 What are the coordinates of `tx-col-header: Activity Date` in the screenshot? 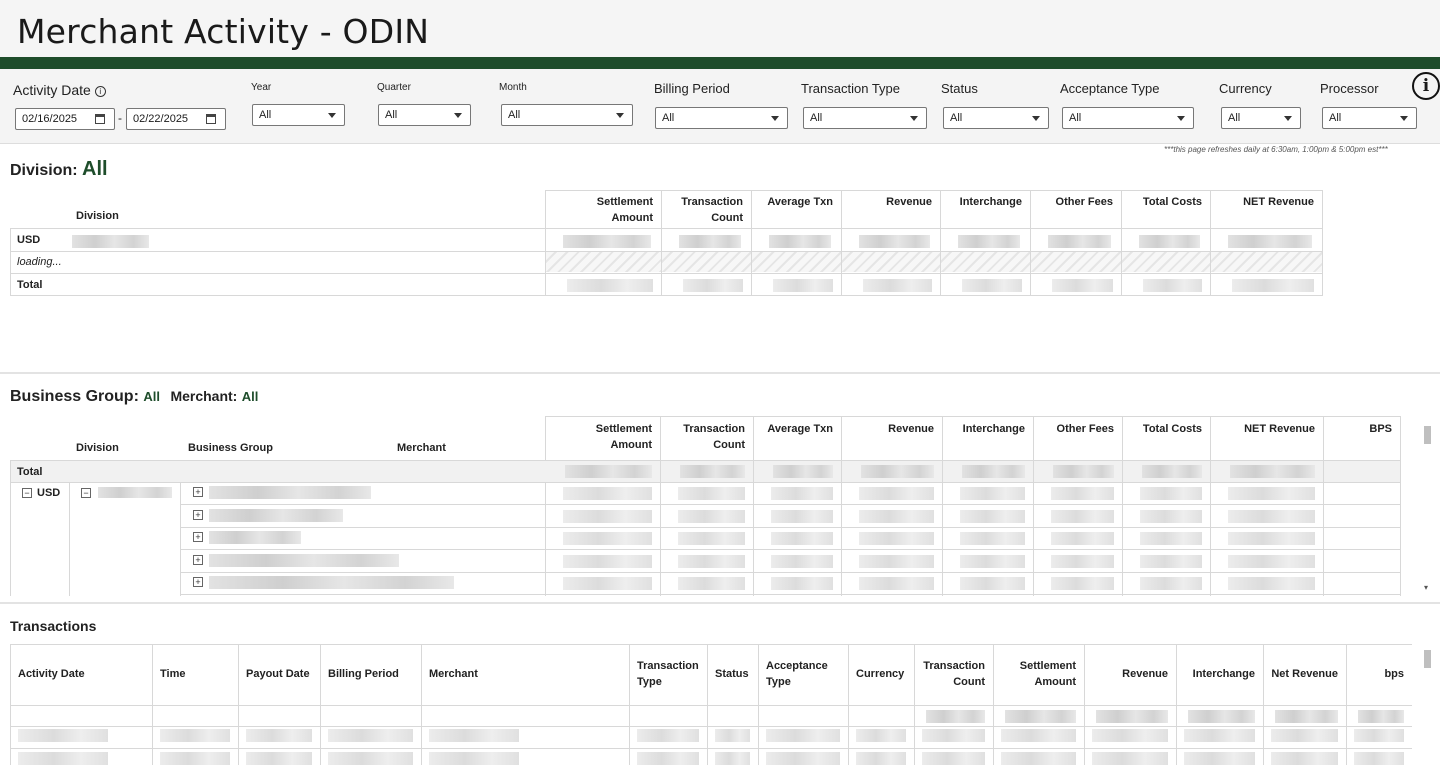 It's located at (81, 674).